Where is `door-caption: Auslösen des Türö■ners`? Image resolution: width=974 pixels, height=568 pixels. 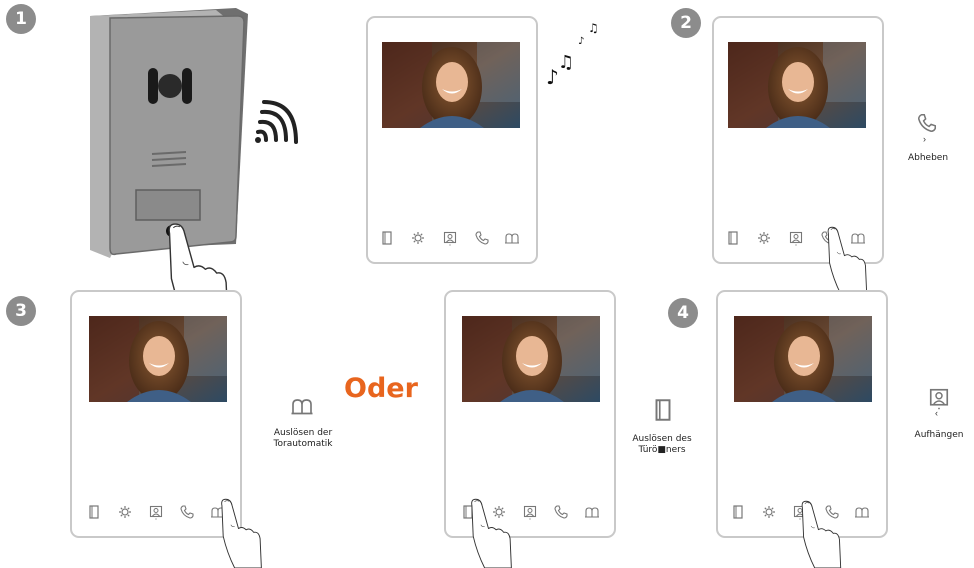
door-caption: Auslösen des Türö■ners is located at coordinates (662, 445).